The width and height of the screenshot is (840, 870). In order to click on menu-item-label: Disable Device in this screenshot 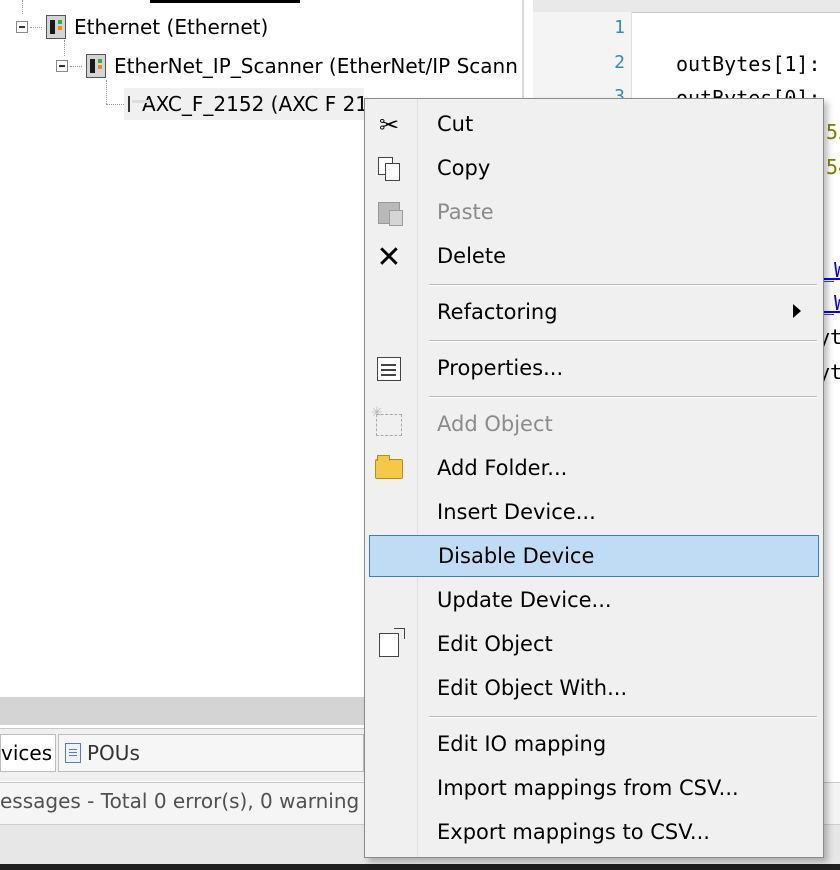, I will do `click(516, 556)`.